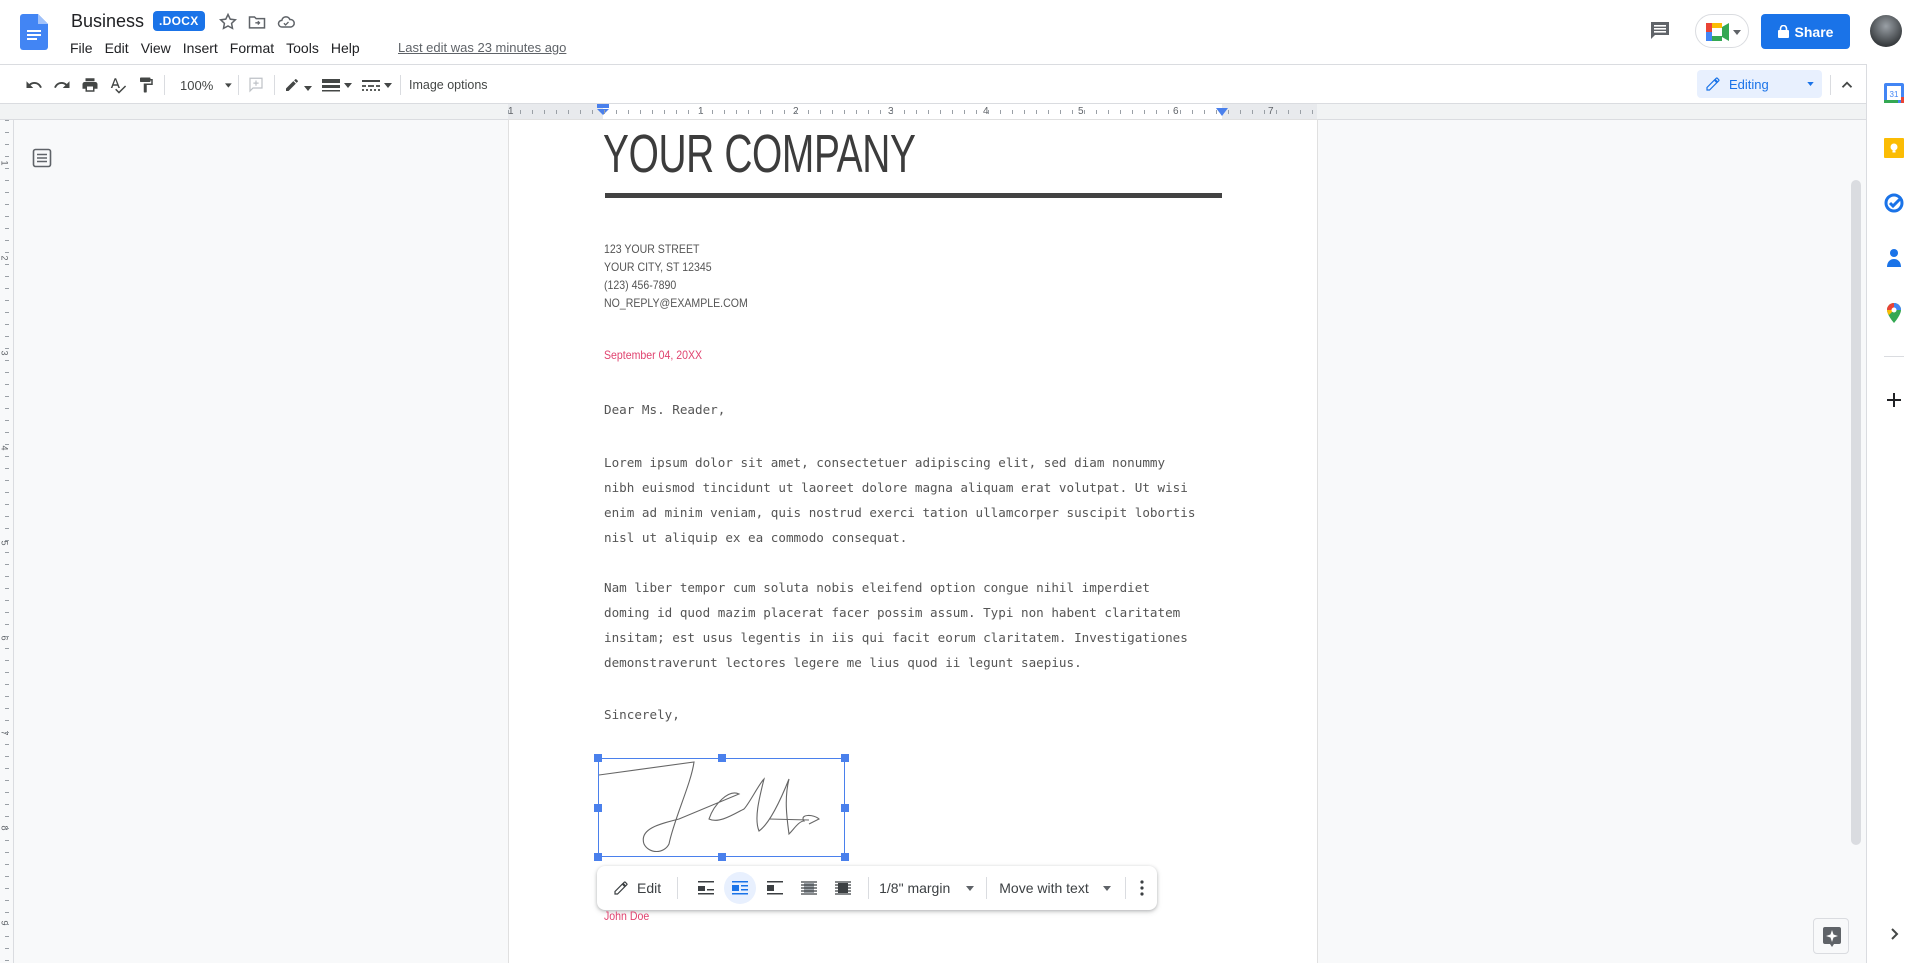  I want to click on share-label: Share, so click(1814, 31).